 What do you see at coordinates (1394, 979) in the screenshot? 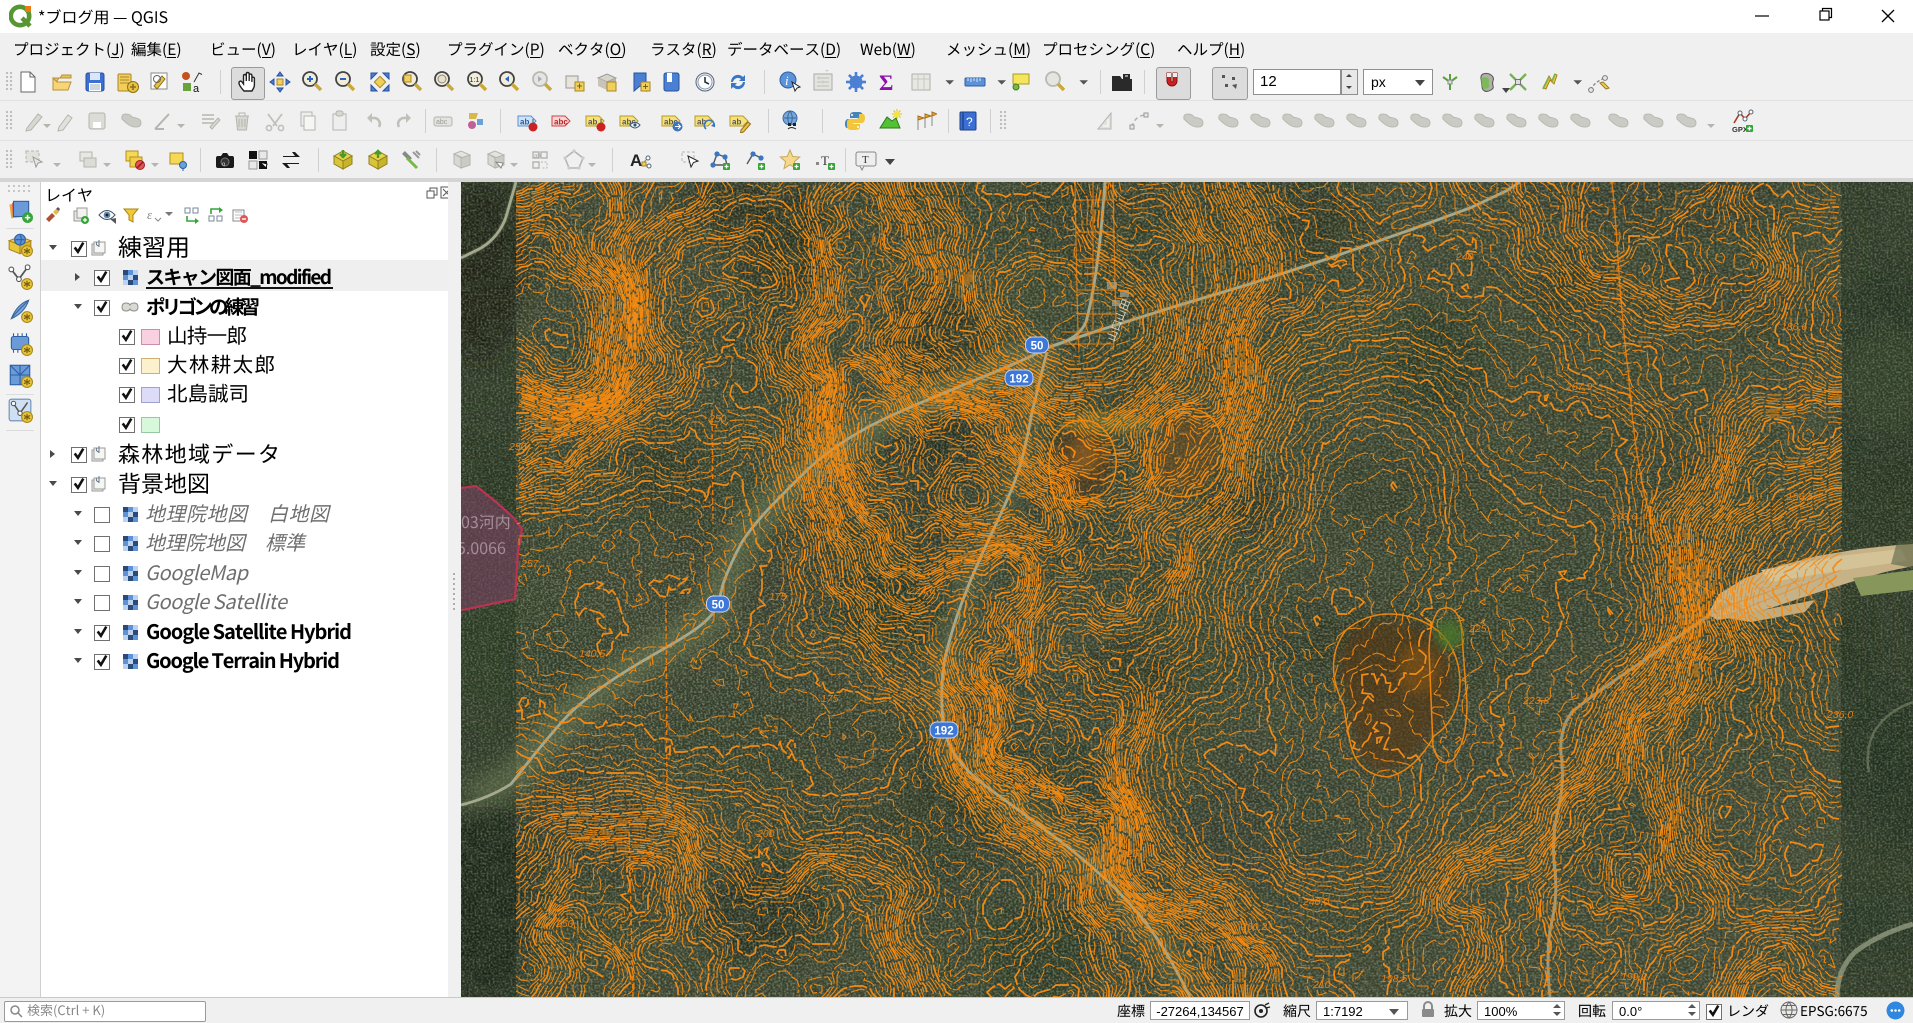
I see `svg-text: 198,5` at bounding box center [1394, 979].